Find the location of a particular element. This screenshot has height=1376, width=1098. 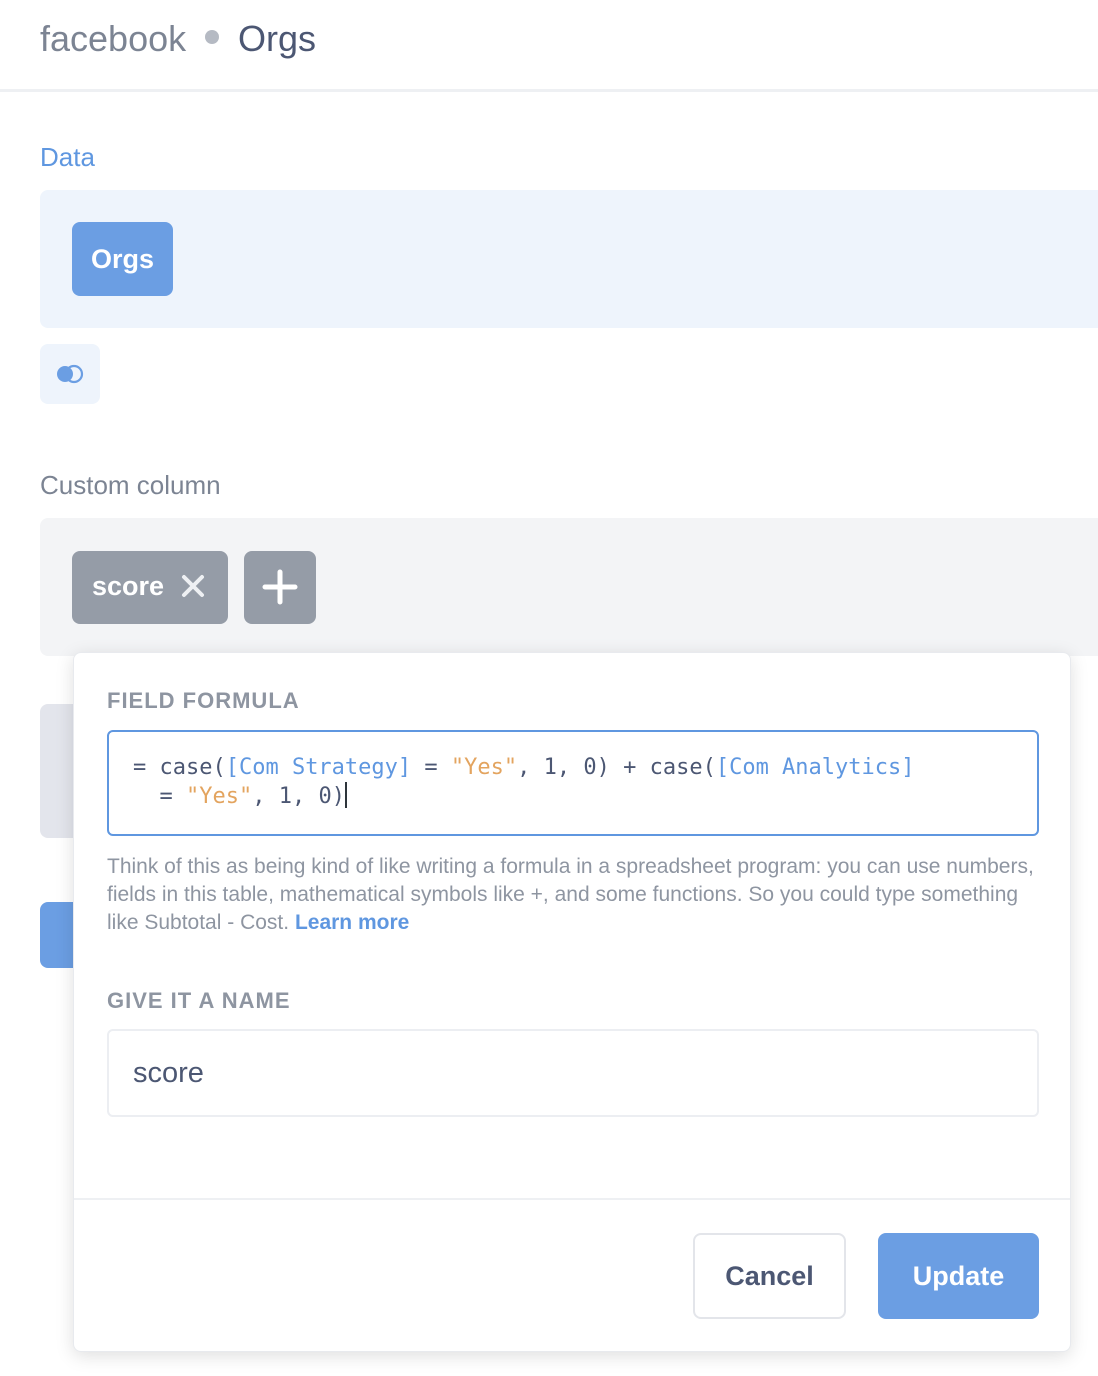

cancel-button: Cancel is located at coordinates (769, 1276).